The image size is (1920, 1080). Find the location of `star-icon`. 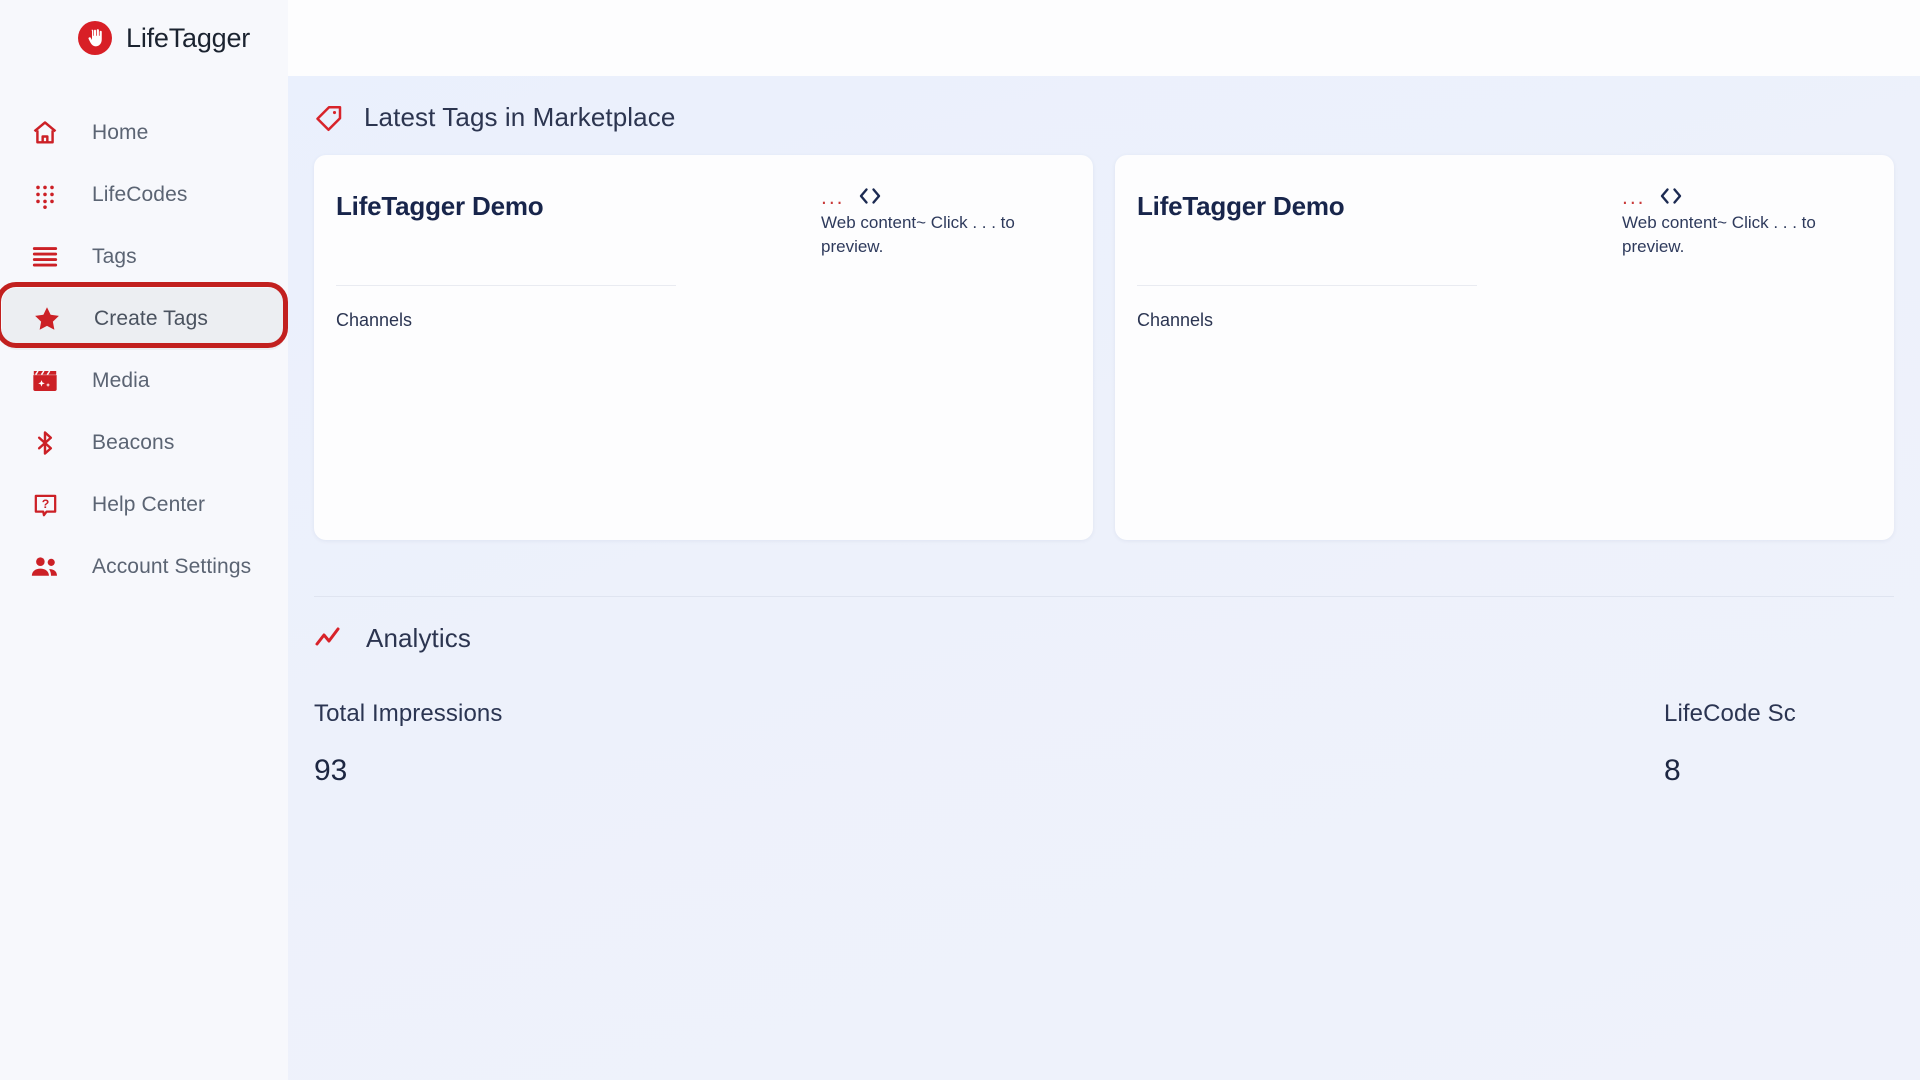

star-icon is located at coordinates (47, 319).